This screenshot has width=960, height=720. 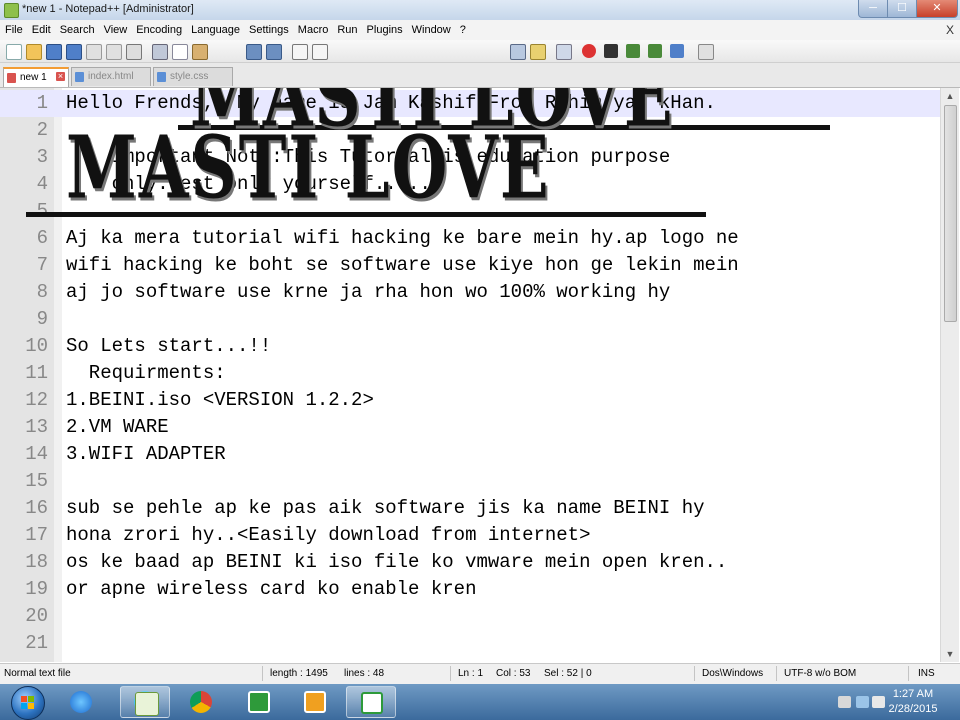 What do you see at coordinates (254, 52) in the screenshot?
I see `undo-icon` at bounding box center [254, 52].